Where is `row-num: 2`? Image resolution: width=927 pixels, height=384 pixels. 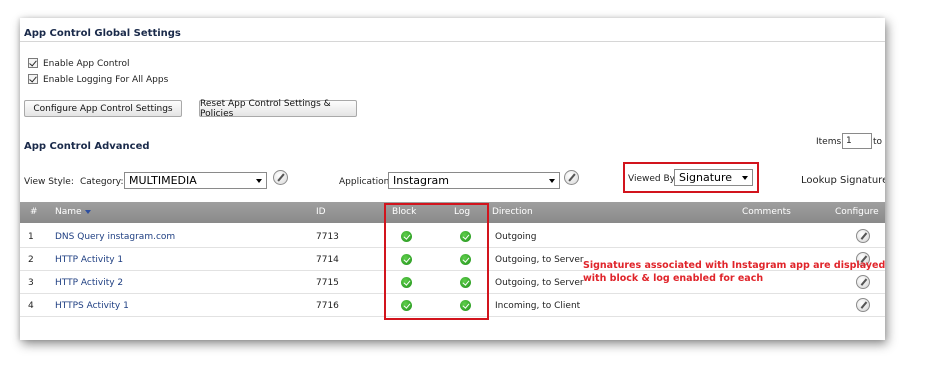 row-num: 2 is located at coordinates (31, 260).